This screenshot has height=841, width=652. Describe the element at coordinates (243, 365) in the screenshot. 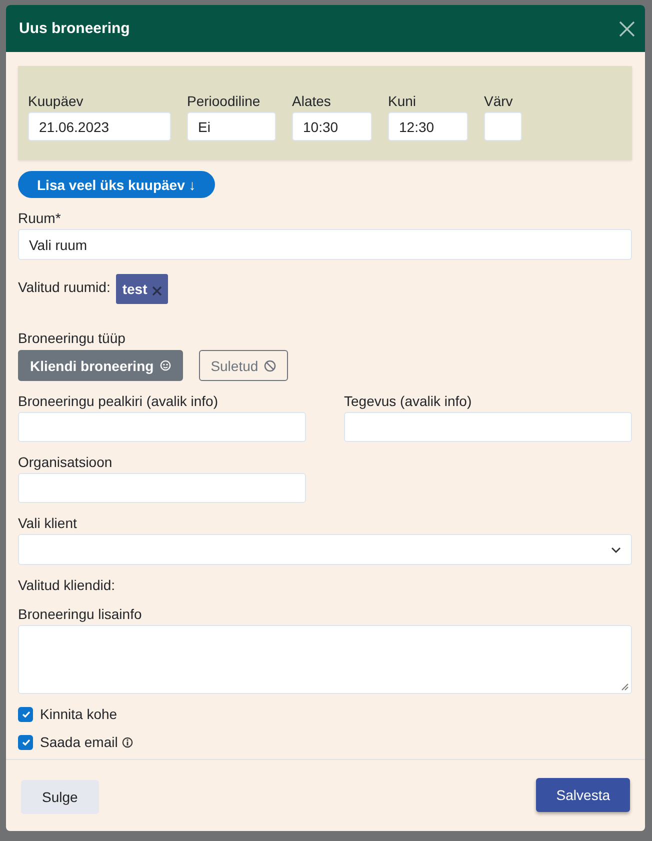

I see `booking-type-button: Suletud` at that location.